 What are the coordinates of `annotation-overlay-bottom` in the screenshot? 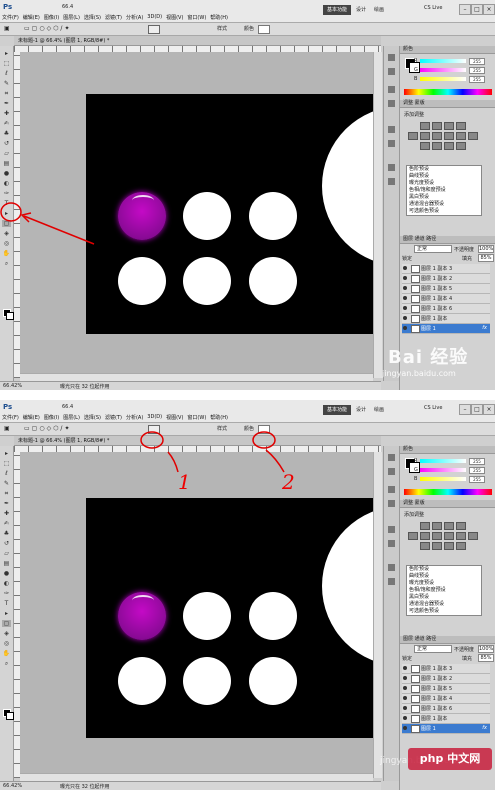 It's located at (212, 452).